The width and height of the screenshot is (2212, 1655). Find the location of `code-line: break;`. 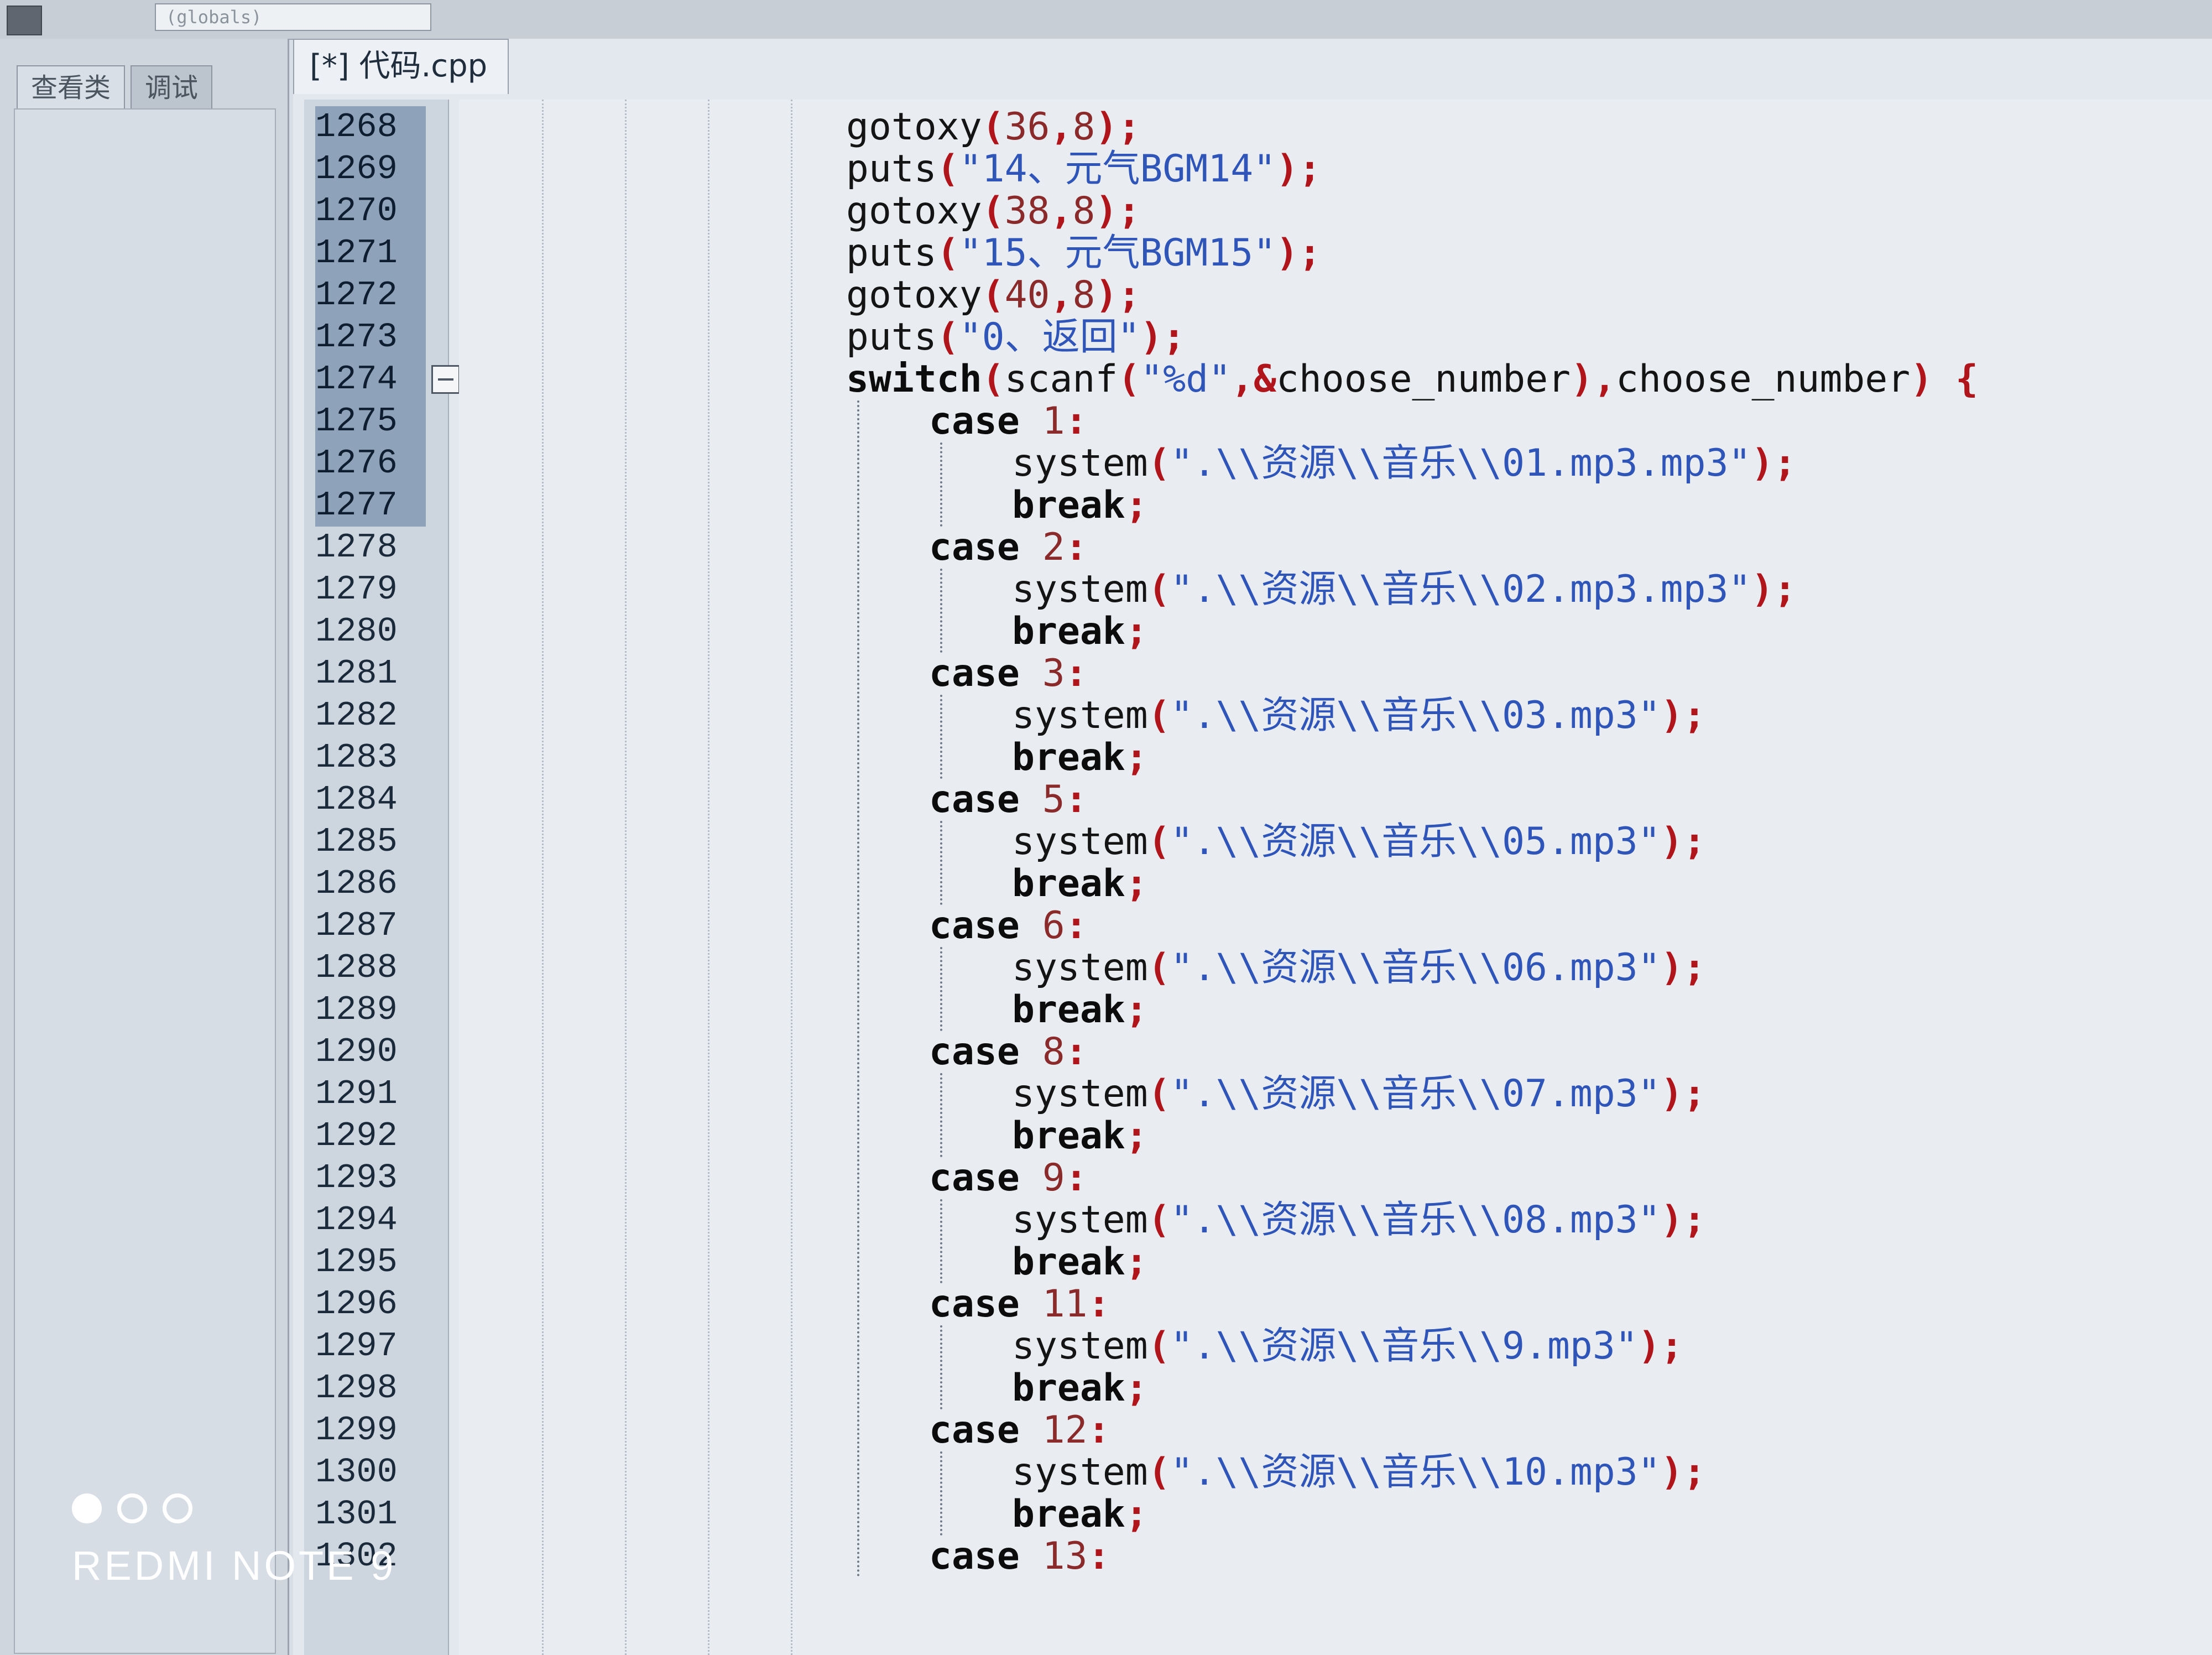

code-line: break; is located at coordinates (1080, 1010).